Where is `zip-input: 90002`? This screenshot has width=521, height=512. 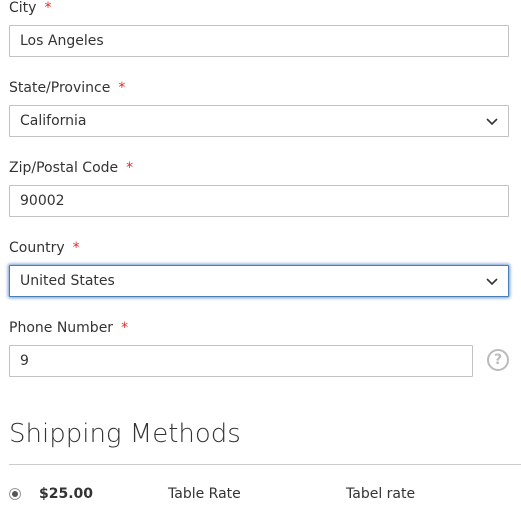
zip-input: 90002 is located at coordinates (259, 201).